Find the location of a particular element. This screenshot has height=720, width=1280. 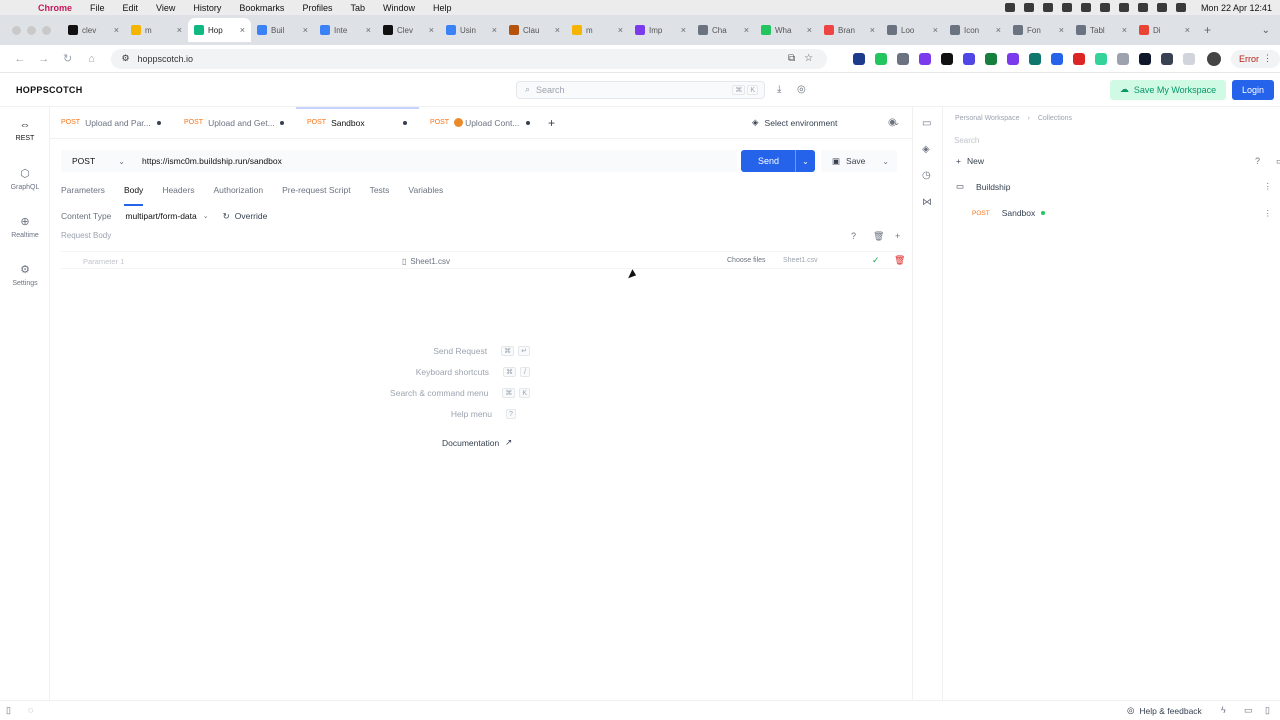

method-select: POST ⌄ is located at coordinates (97, 161).